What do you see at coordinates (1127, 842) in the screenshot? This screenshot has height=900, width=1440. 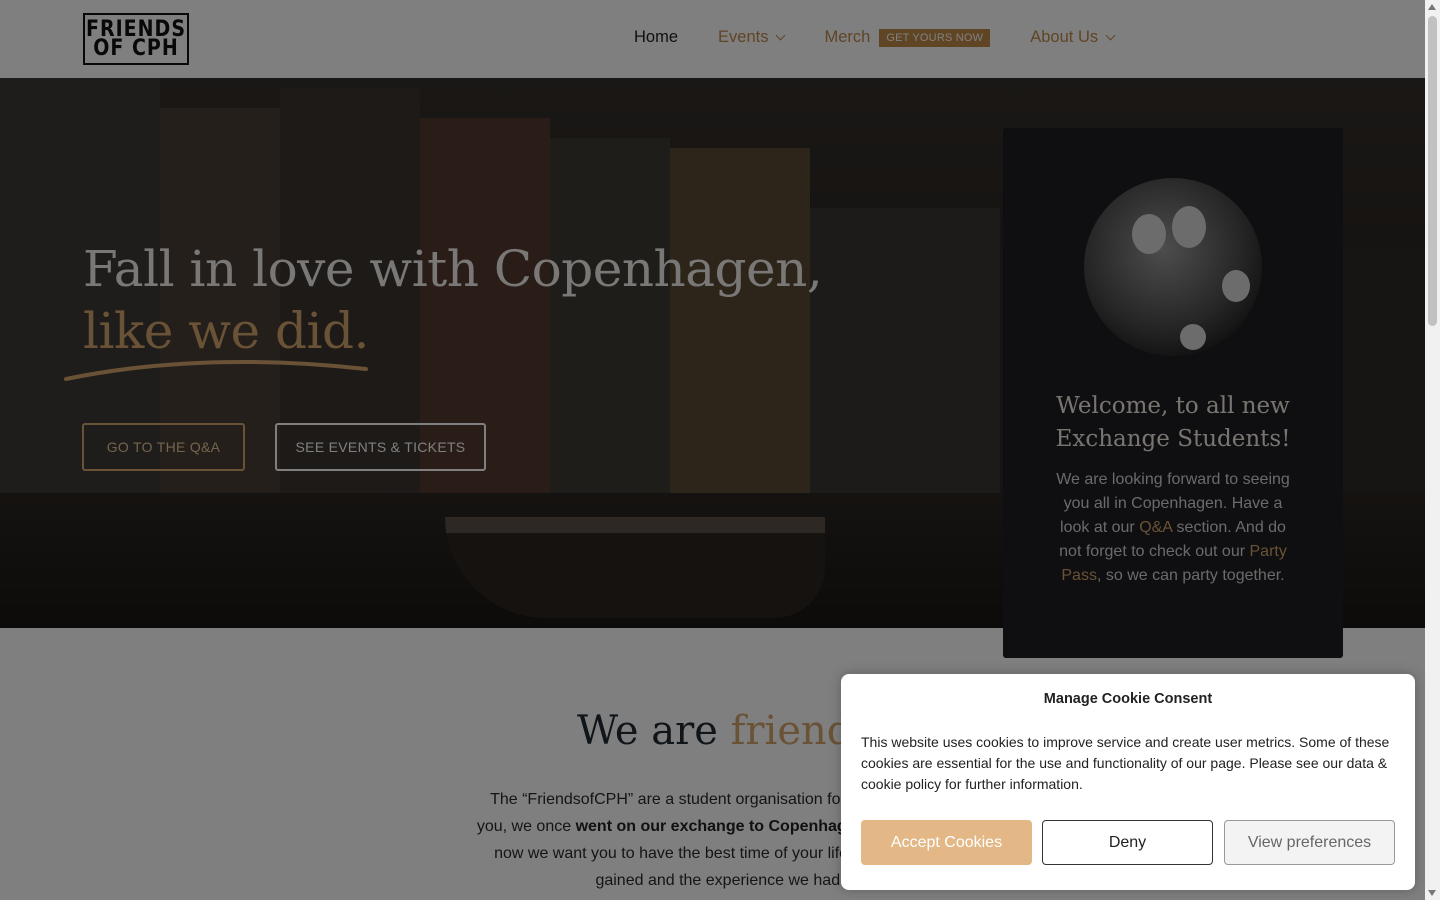 I see `deny-cookies-button: Deny` at bounding box center [1127, 842].